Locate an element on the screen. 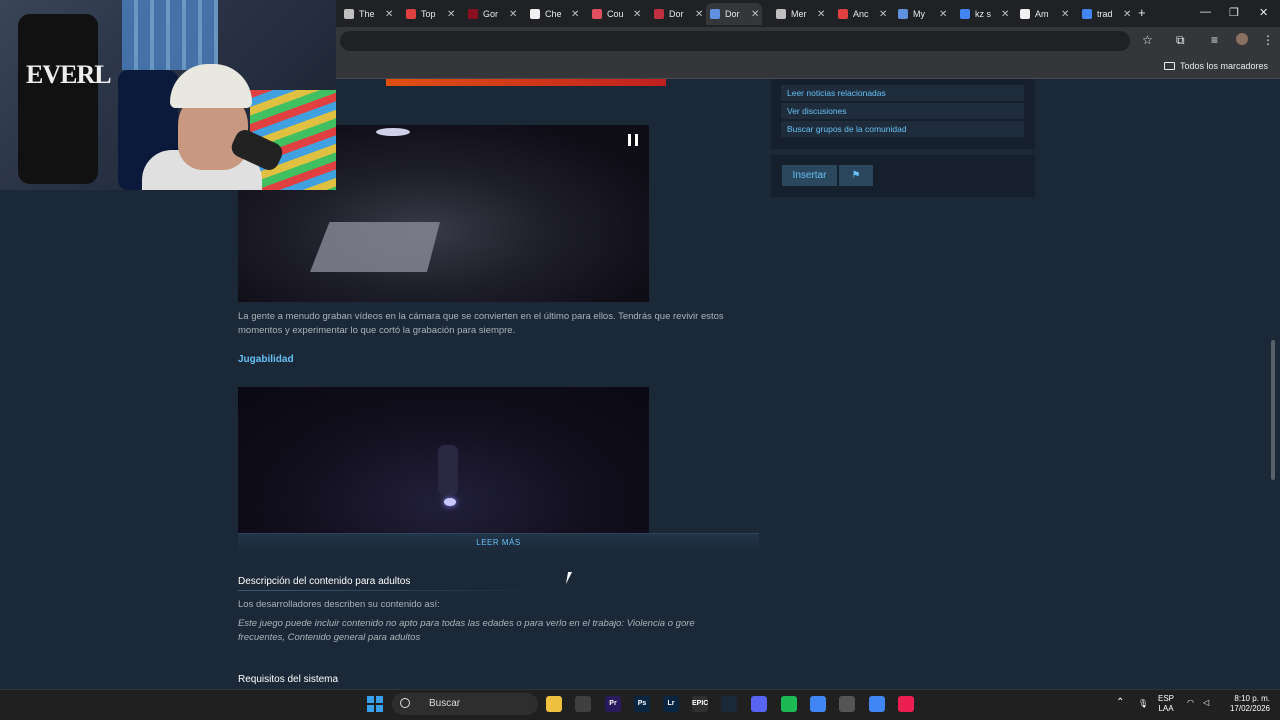 This screenshot has height=720, width=1280. video-figure is located at coordinates (448, 470).